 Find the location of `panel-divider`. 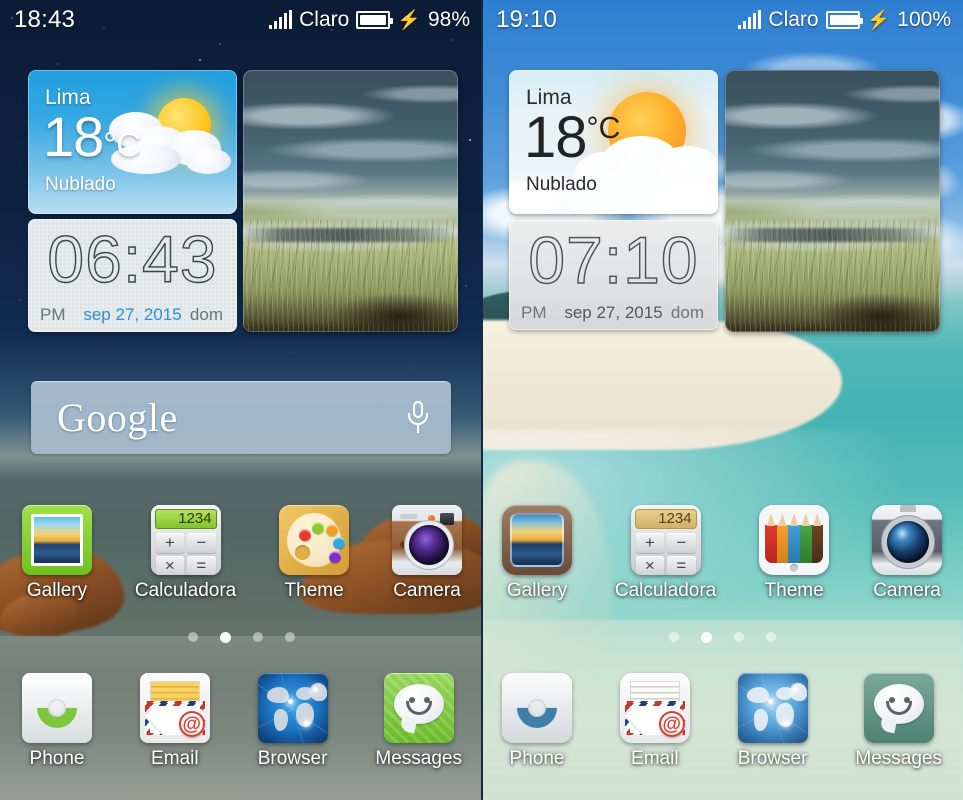

panel-divider is located at coordinates (482, 400).